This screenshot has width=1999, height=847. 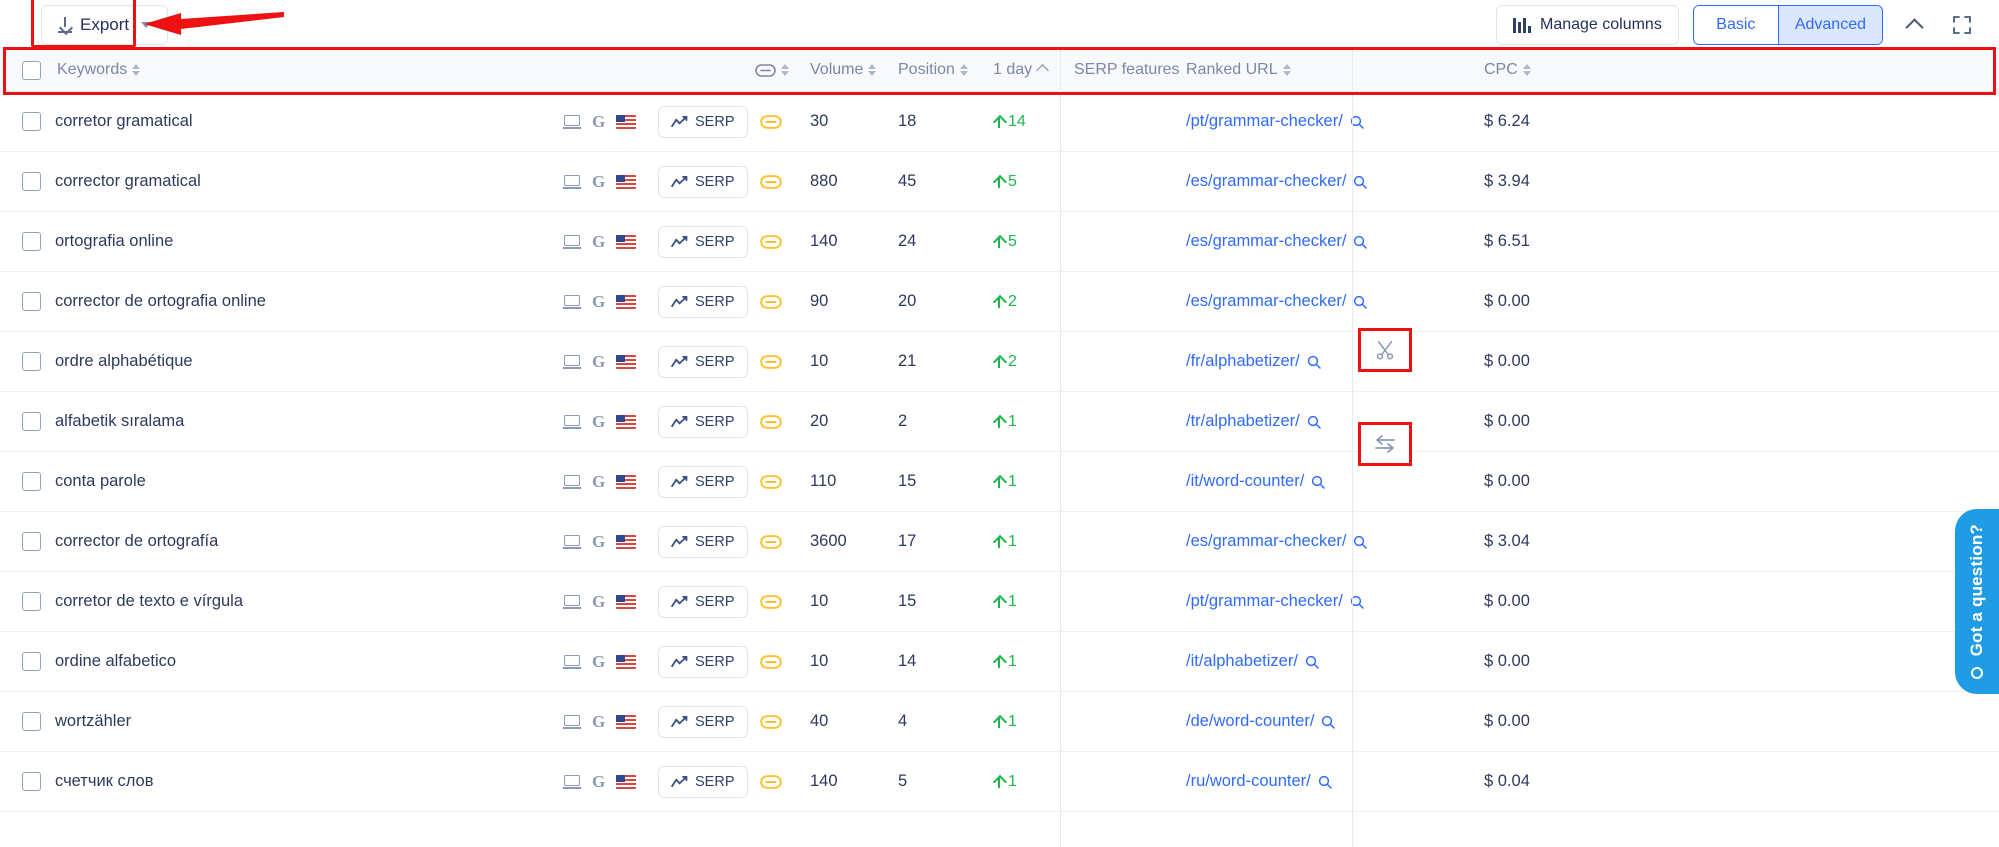 I want to click on ranked-url-link: /de/word-counter/, so click(x=1250, y=721).